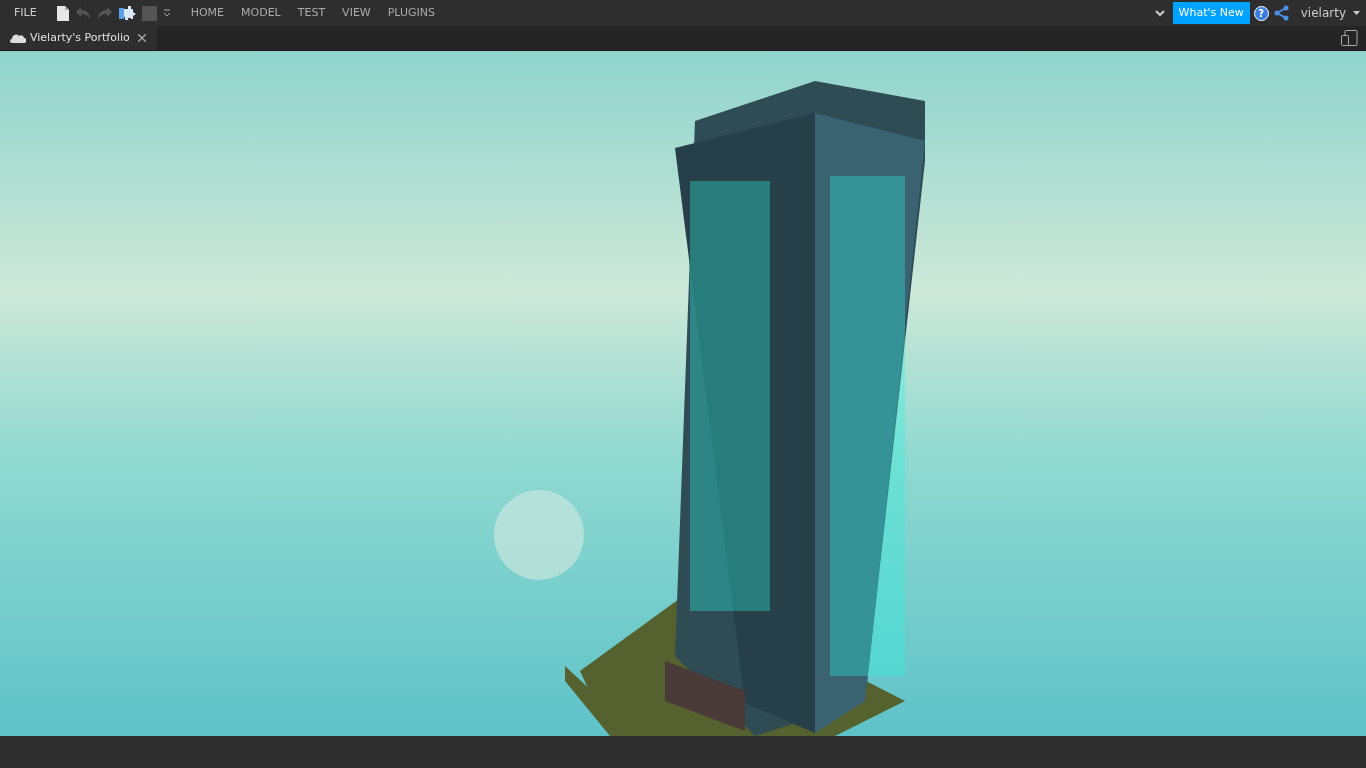 This screenshot has height=768, width=1366. I want to click on ribbon-tab: TEST, so click(311, 13).